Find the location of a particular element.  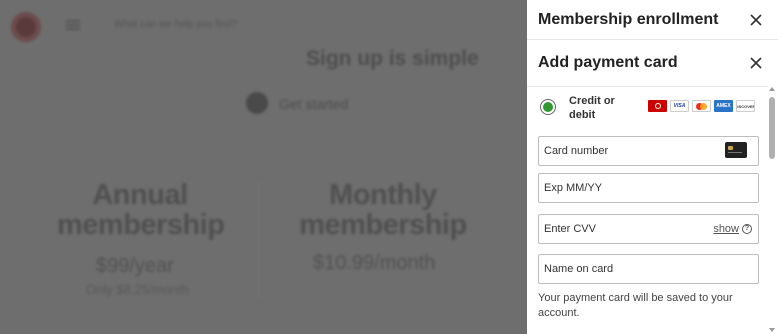

scroll-thumb is located at coordinates (772, 128).